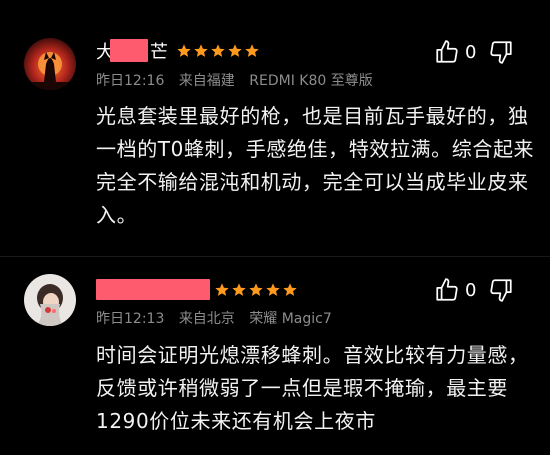  What do you see at coordinates (239, 80) in the screenshot?
I see `comment-meta: 昨日12:16 来自福建 REDMI K80 至尊版` at bounding box center [239, 80].